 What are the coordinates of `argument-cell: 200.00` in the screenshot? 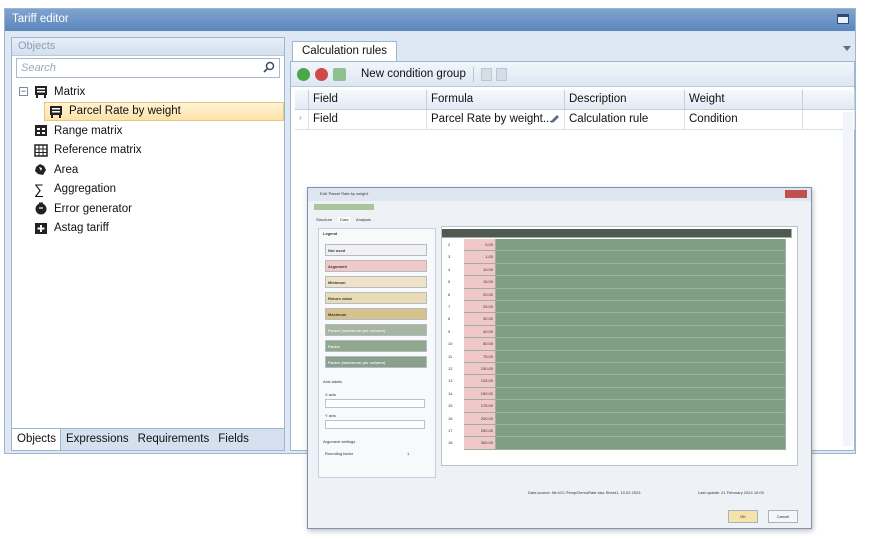 It's located at (480, 418).